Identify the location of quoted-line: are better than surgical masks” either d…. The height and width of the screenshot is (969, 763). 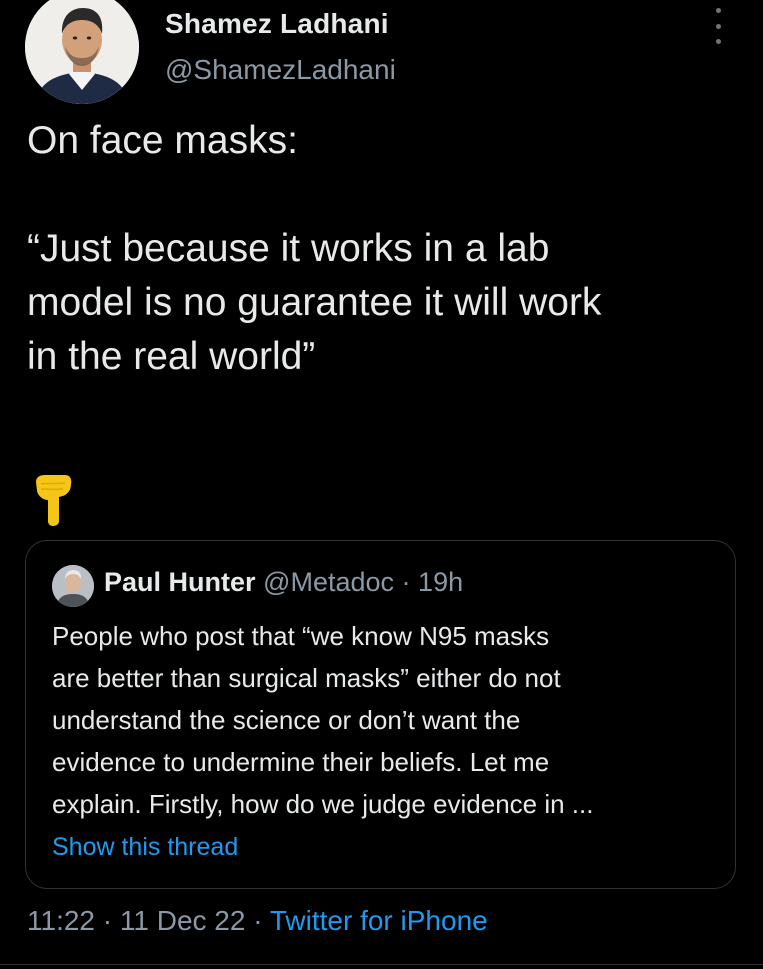
(306, 678).